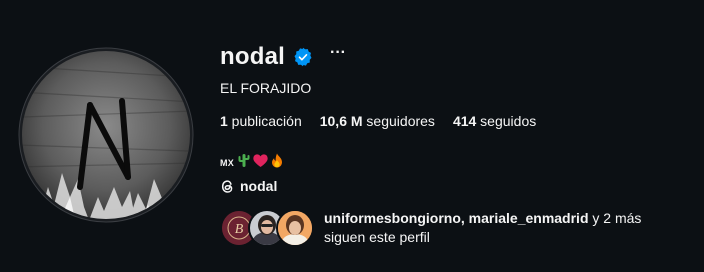 Image resolution: width=704 pixels, height=272 pixels. Describe the element at coordinates (377, 237) in the screenshot. I see `followed-by-tail: siguen este perfil` at that location.